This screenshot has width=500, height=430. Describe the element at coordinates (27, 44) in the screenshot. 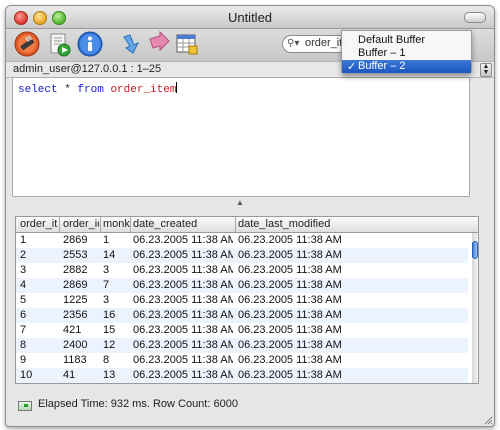

I see `disconnect-button` at that location.